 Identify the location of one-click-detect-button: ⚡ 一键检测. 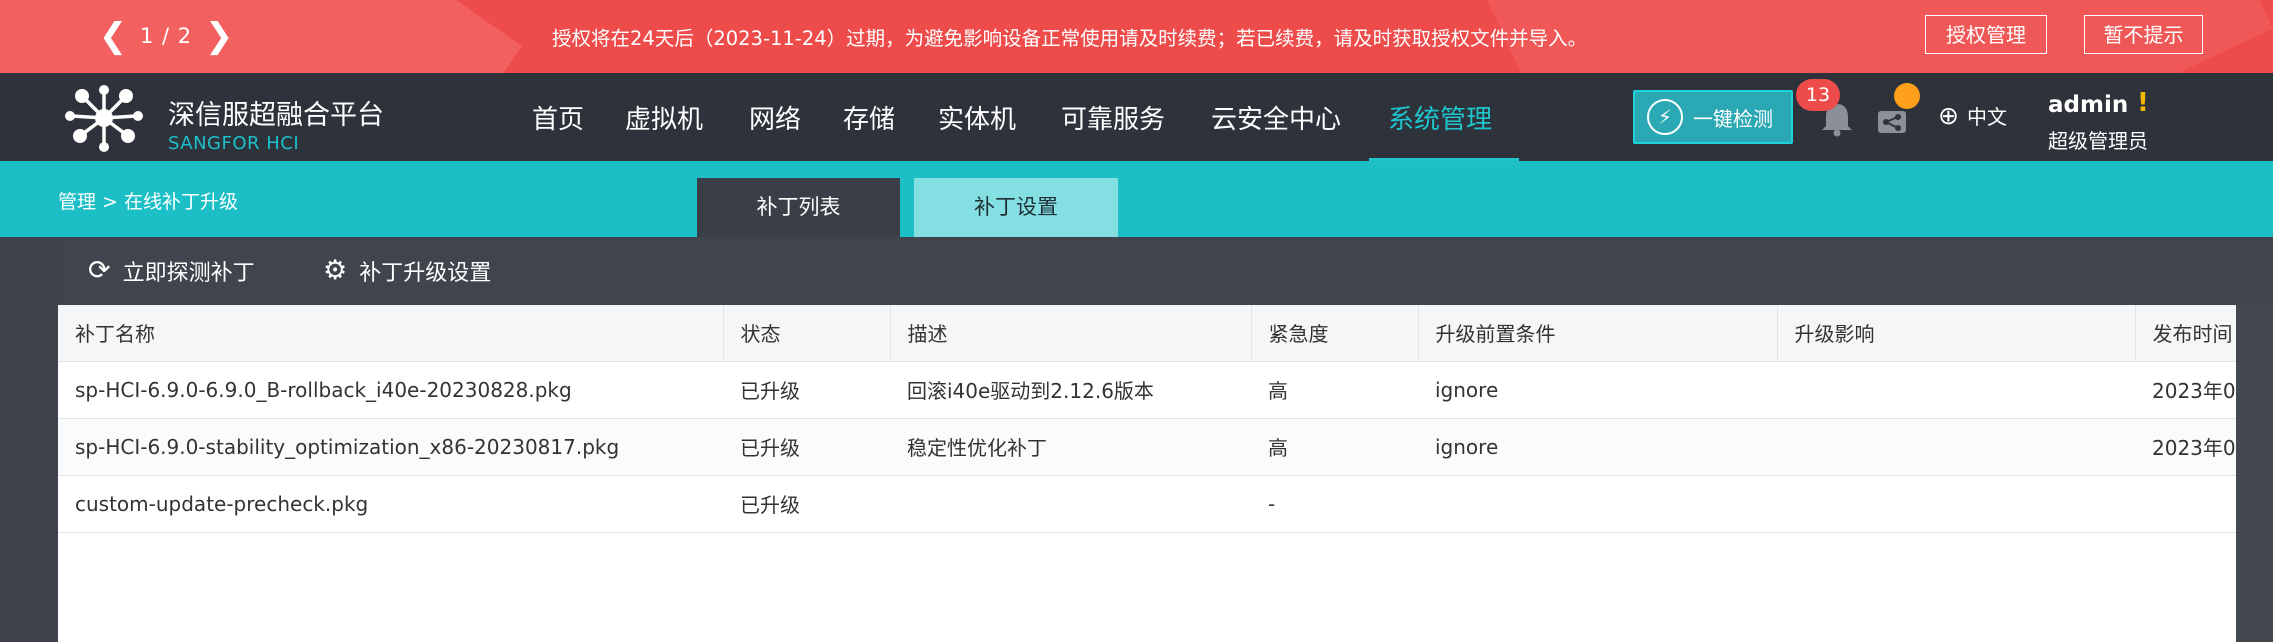
(1713, 117).